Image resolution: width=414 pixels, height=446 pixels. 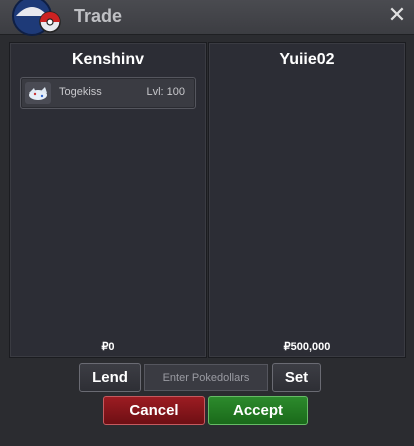 What do you see at coordinates (206, 377) in the screenshot?
I see `pokedollars-input` at bounding box center [206, 377].